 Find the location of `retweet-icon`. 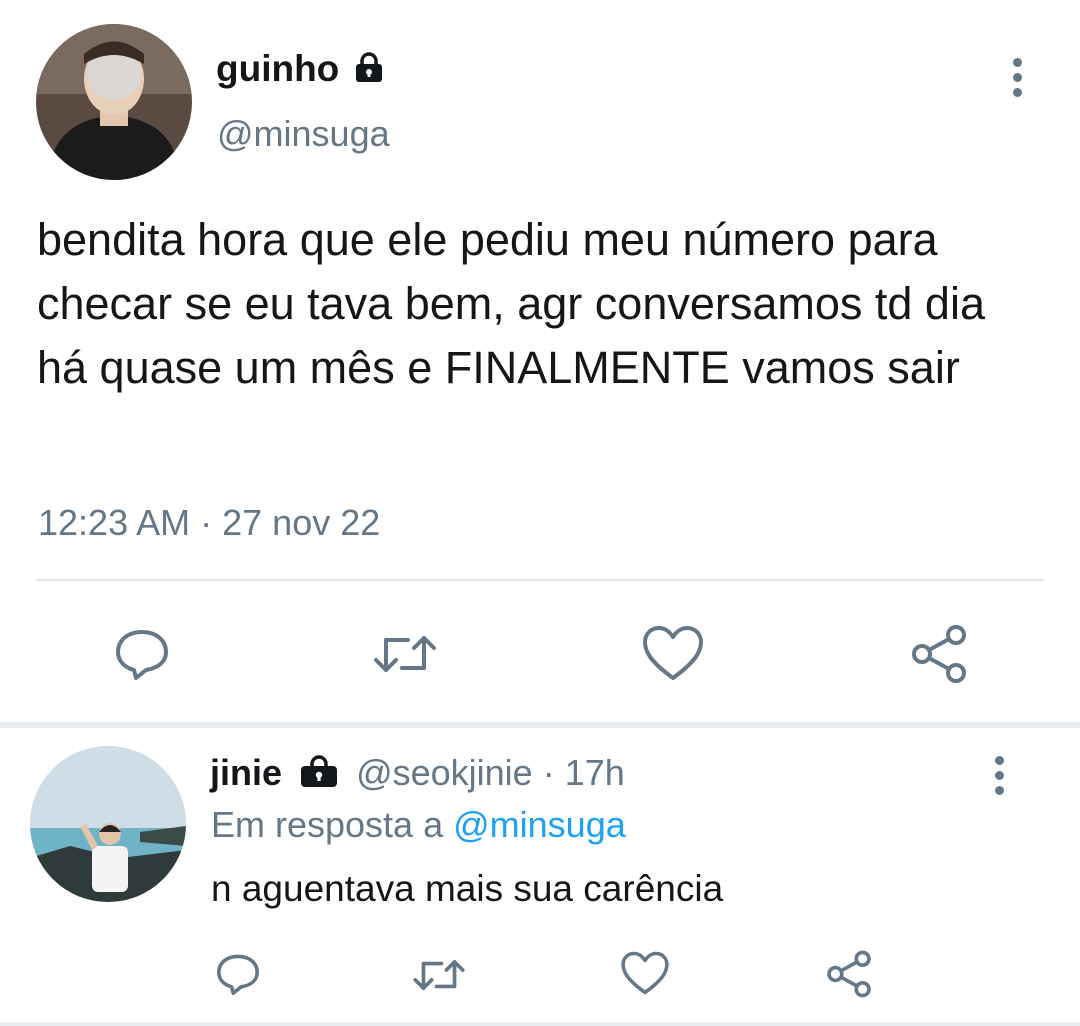

retweet-icon is located at coordinates (405, 654).